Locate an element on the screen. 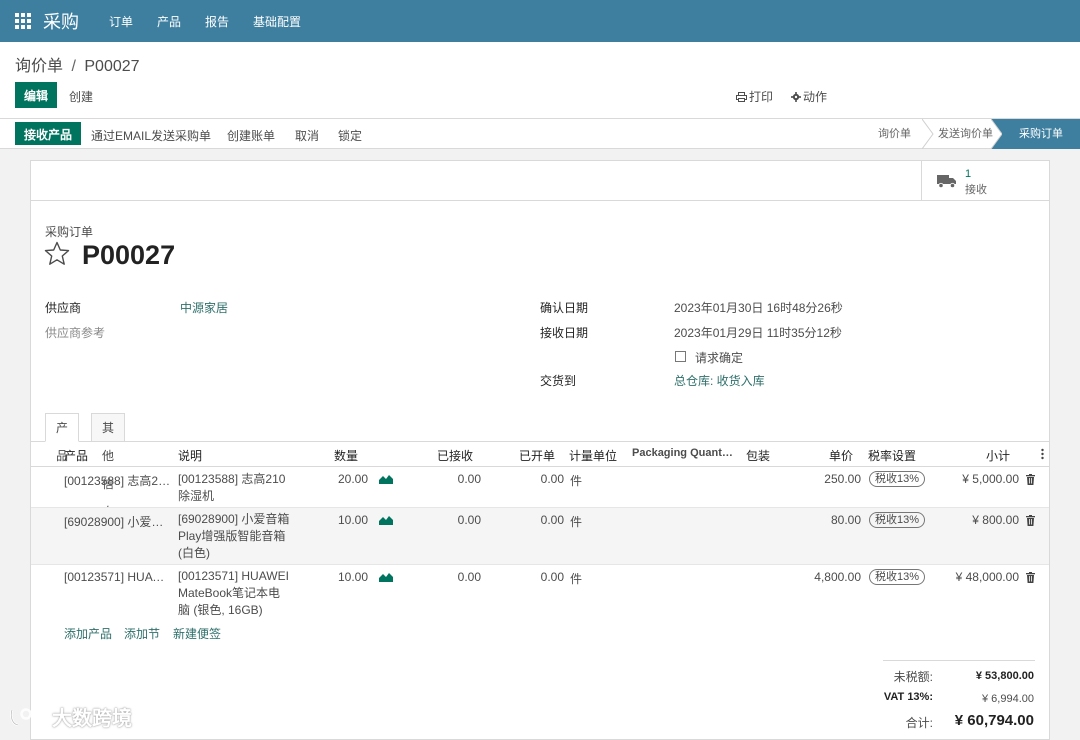 This screenshot has width=1080, height=740. create-button: 创建 is located at coordinates (81, 96).